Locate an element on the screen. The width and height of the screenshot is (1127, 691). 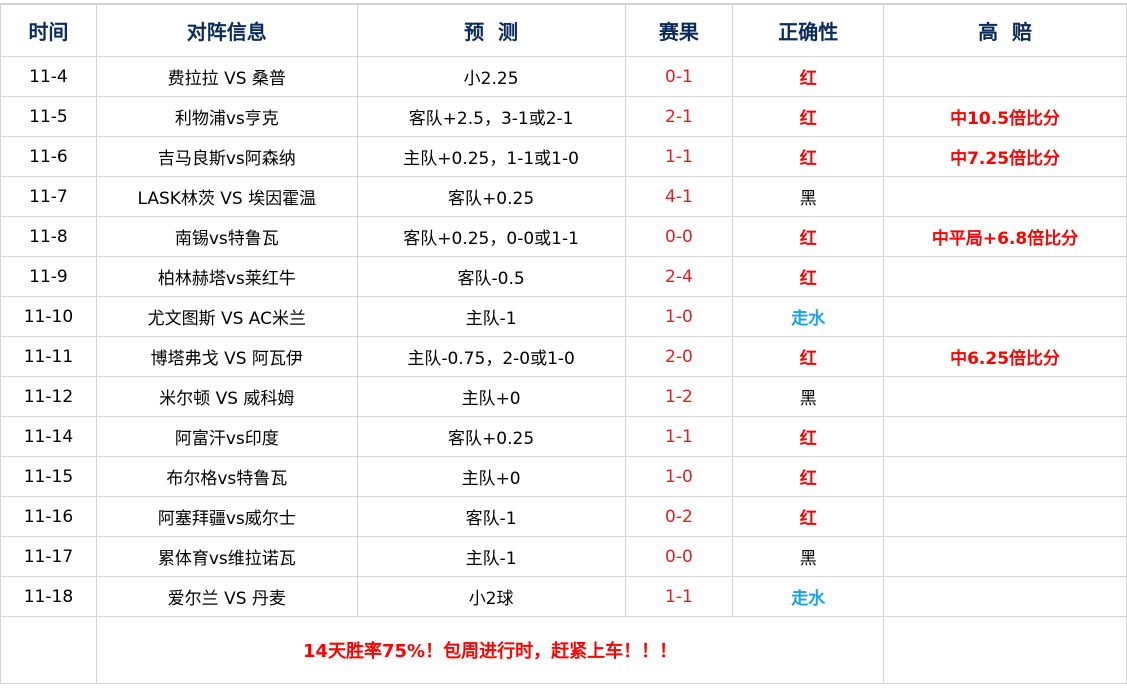
header-correct: 正确性 is located at coordinates (808, 30).